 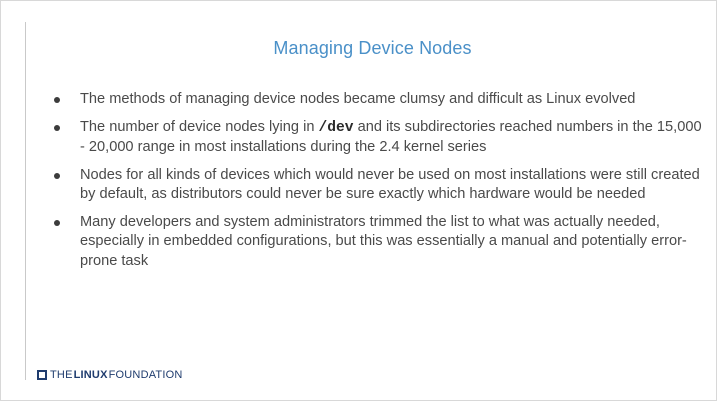 What do you see at coordinates (61, 375) in the screenshot?
I see `logo-the: THE` at bounding box center [61, 375].